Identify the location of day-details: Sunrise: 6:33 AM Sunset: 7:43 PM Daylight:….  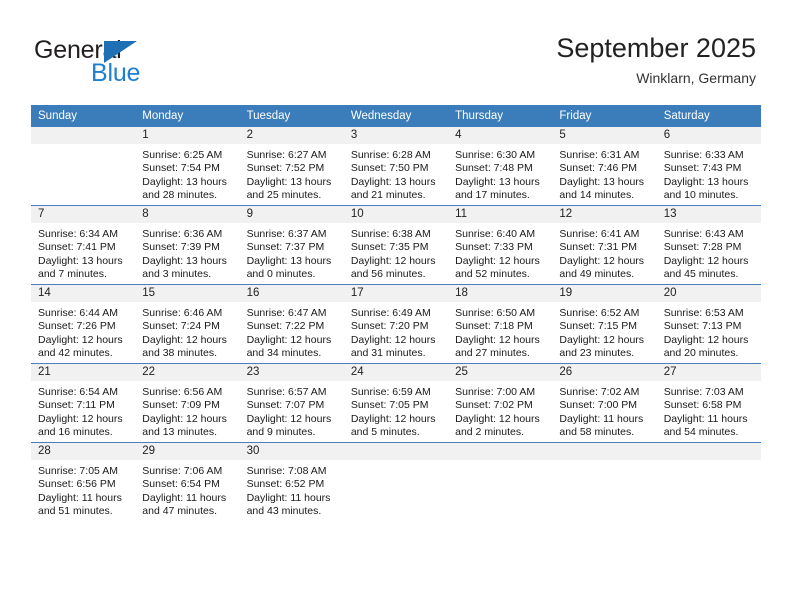
(709, 173).